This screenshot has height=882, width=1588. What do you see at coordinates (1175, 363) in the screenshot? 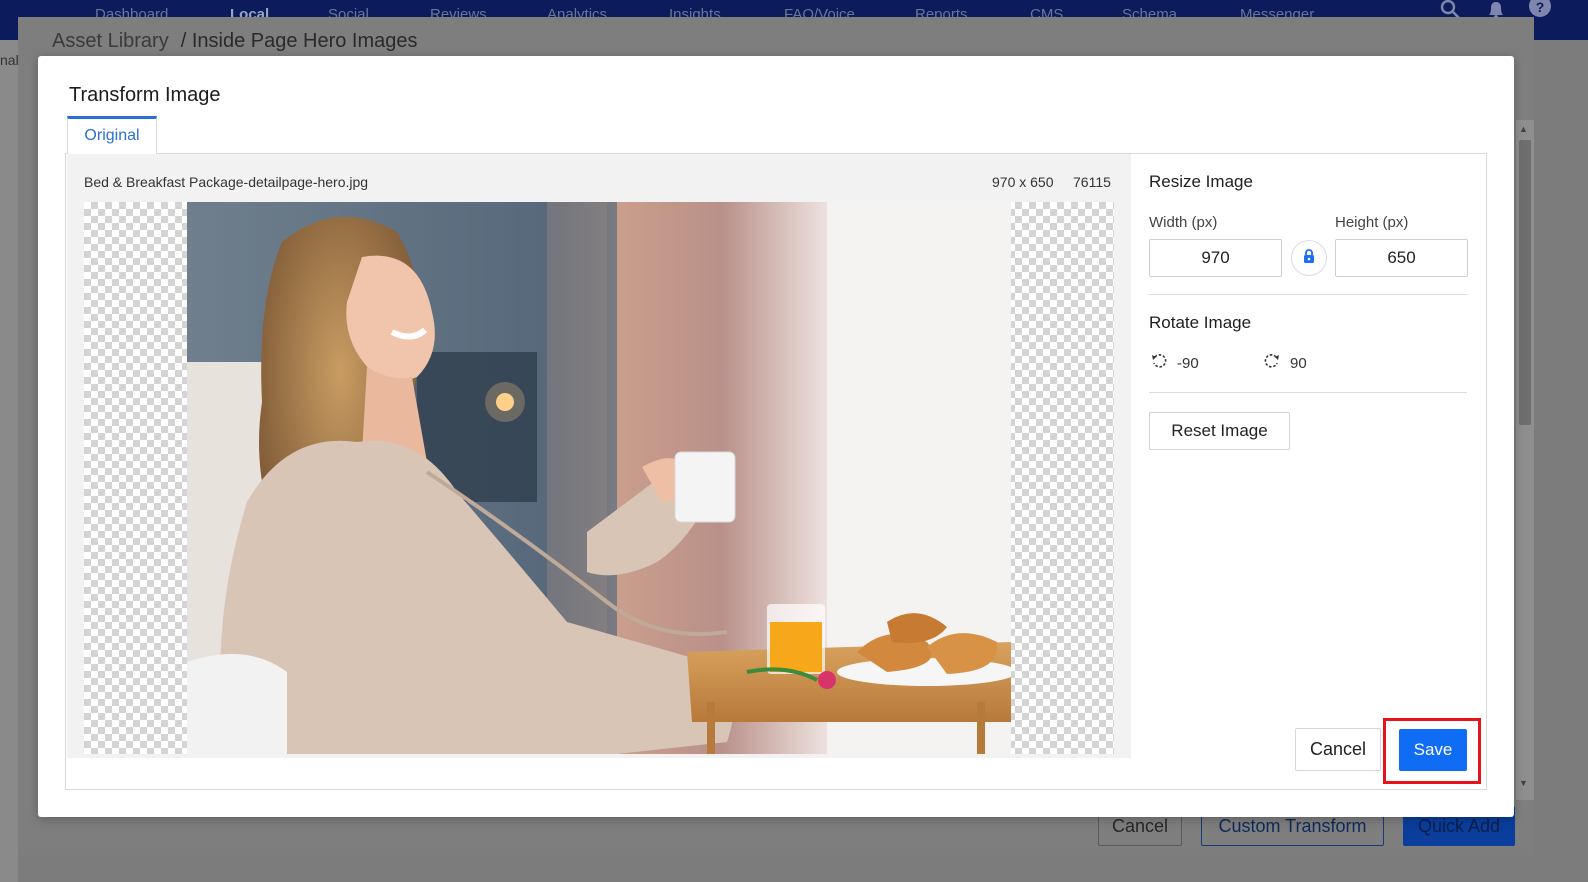
I see `rotate-left-button: -90` at bounding box center [1175, 363].